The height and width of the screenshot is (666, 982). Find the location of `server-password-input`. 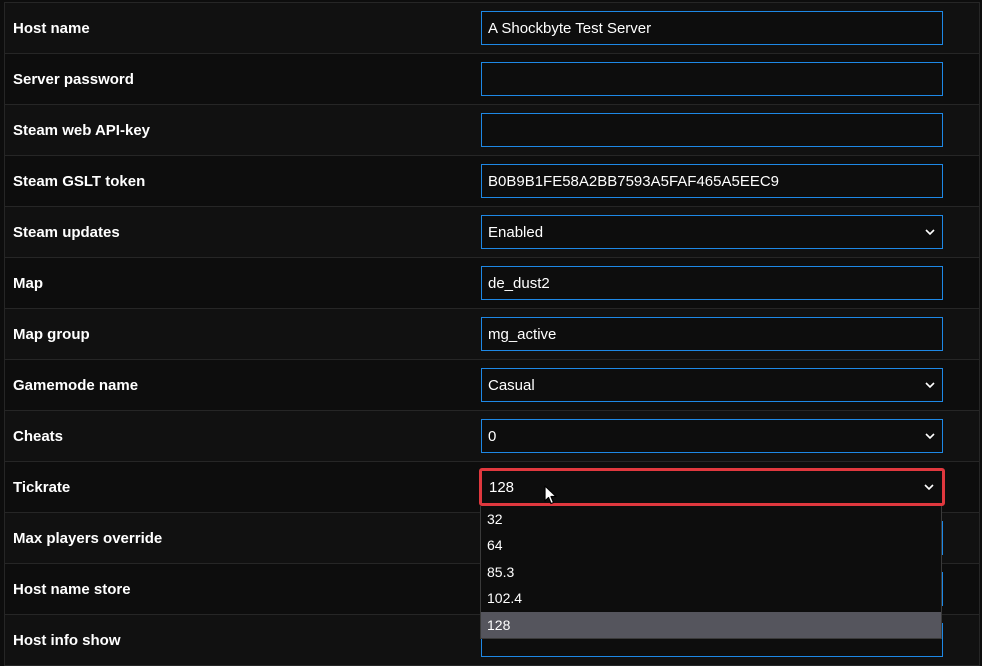

server-password-input is located at coordinates (712, 79).